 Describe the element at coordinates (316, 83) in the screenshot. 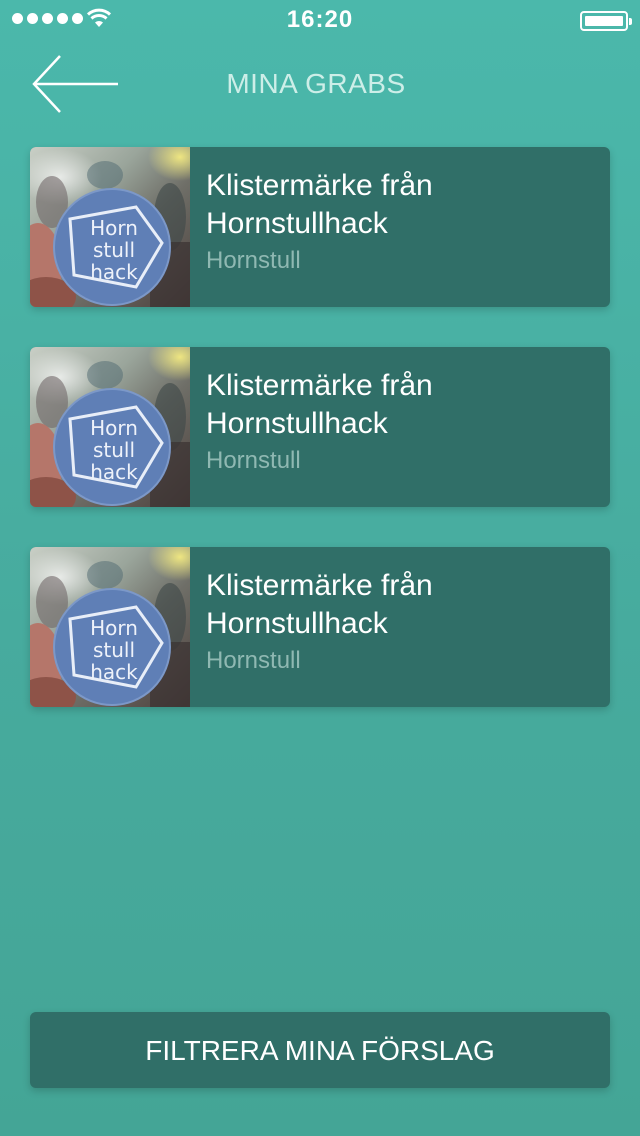

I see `page-title: MINA GRABS` at that location.